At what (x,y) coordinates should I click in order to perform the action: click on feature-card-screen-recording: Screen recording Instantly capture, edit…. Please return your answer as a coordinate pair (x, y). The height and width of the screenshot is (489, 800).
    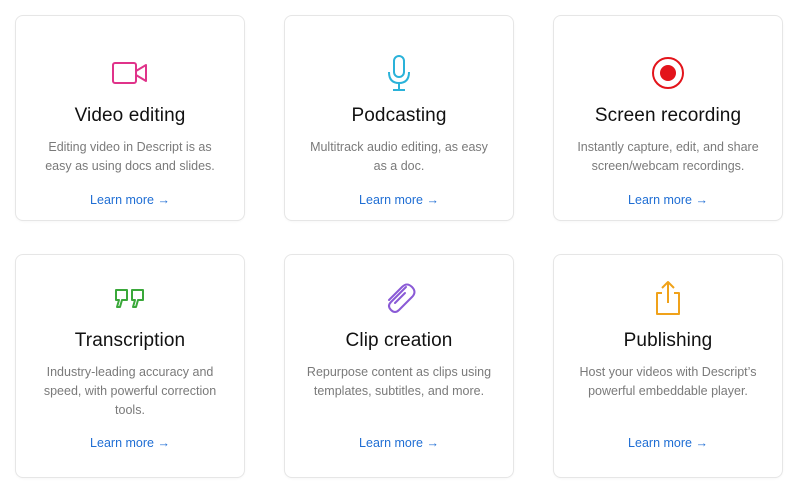
    Looking at the image, I should click on (668, 118).